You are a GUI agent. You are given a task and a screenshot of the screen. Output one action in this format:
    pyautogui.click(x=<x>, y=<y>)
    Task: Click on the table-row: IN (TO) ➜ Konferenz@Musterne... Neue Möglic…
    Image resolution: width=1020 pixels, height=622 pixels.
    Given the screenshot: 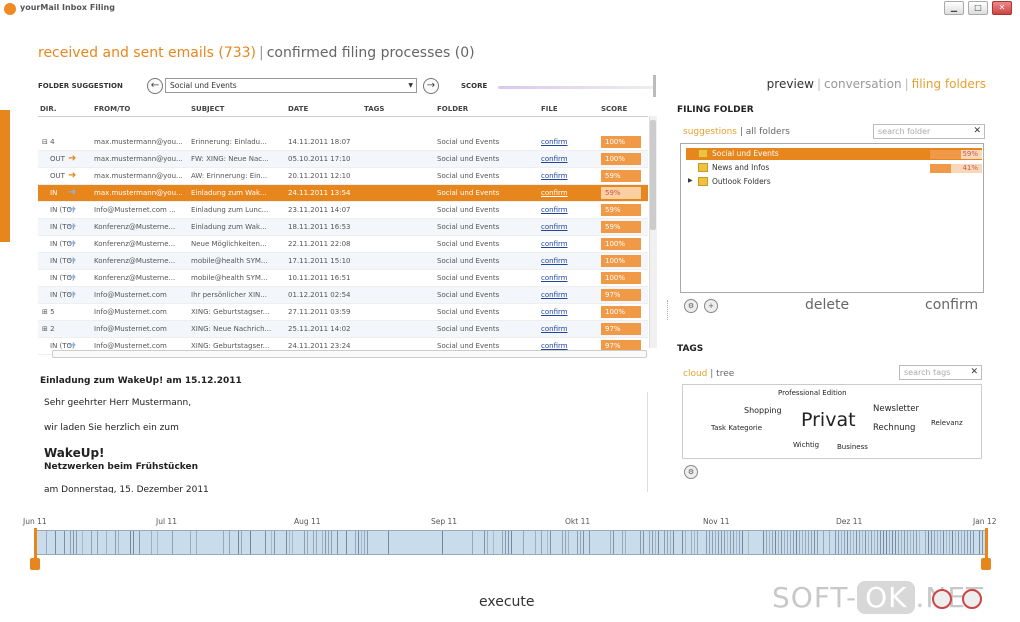 What is the action you would take?
    pyautogui.click(x=343, y=244)
    